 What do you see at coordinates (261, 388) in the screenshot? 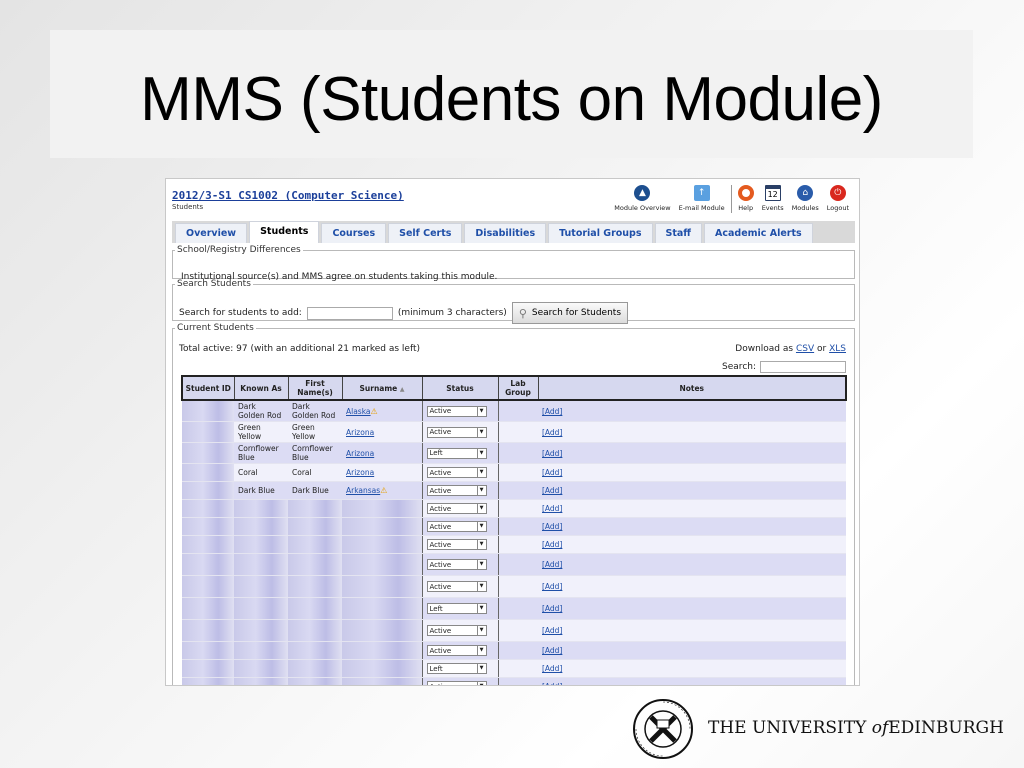
I see `col-known-as: Known As` at bounding box center [261, 388].